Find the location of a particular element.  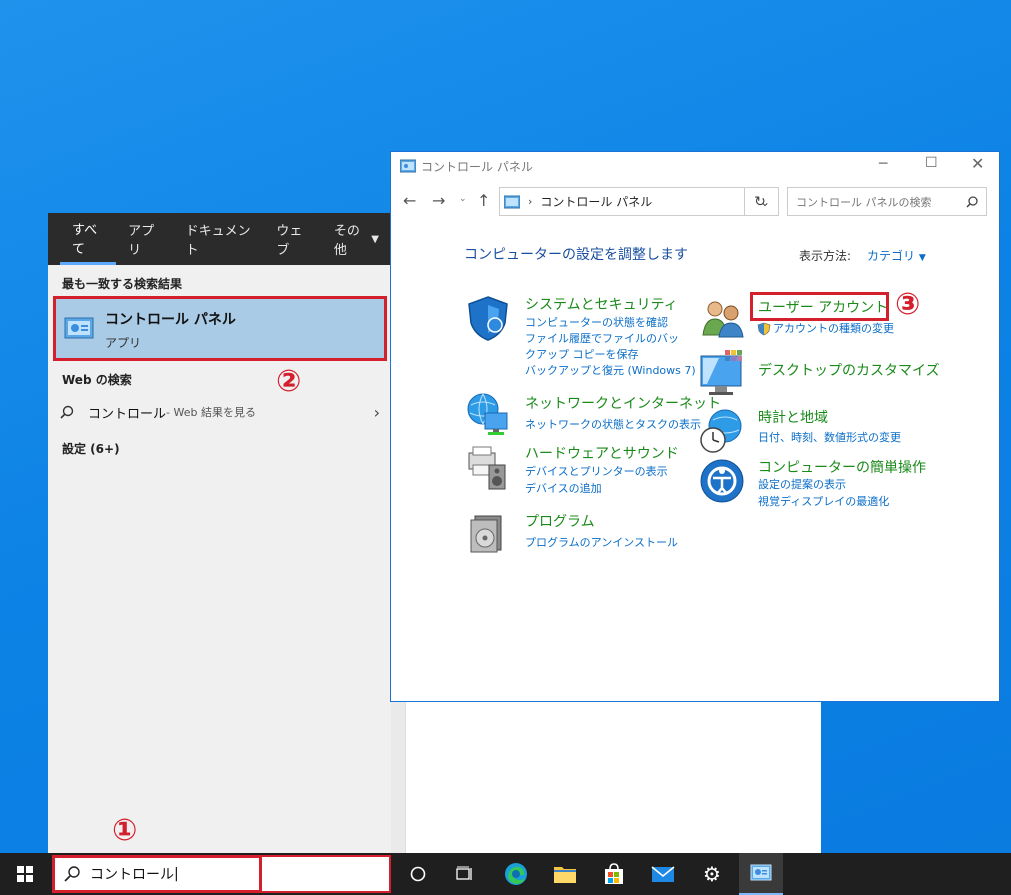

settings-results: 設定 (6+) is located at coordinates (91, 448).